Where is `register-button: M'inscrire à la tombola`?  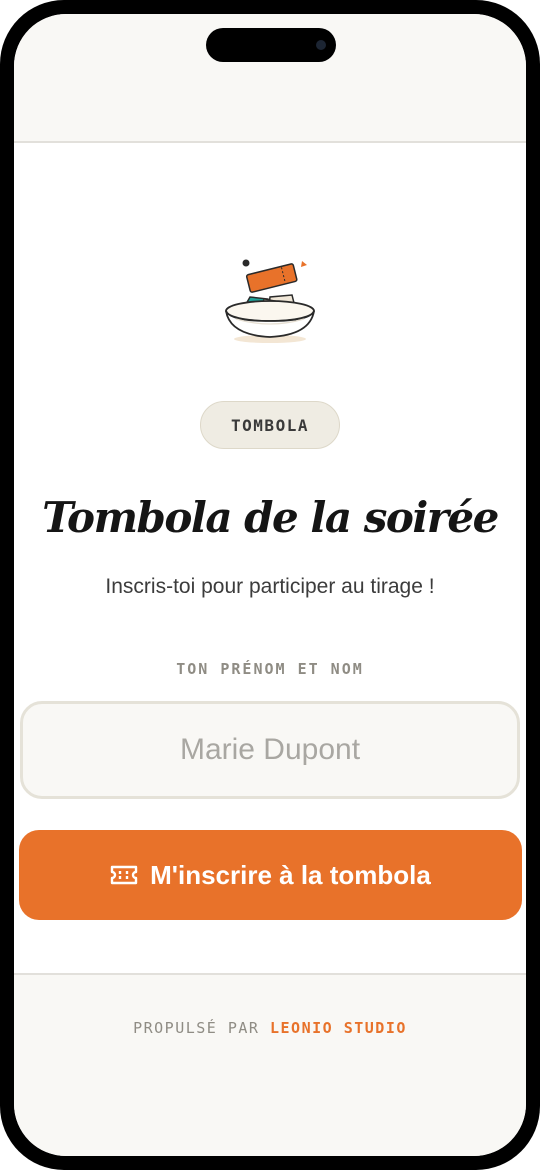
register-button: M'inscrire à la tombola is located at coordinates (270, 875).